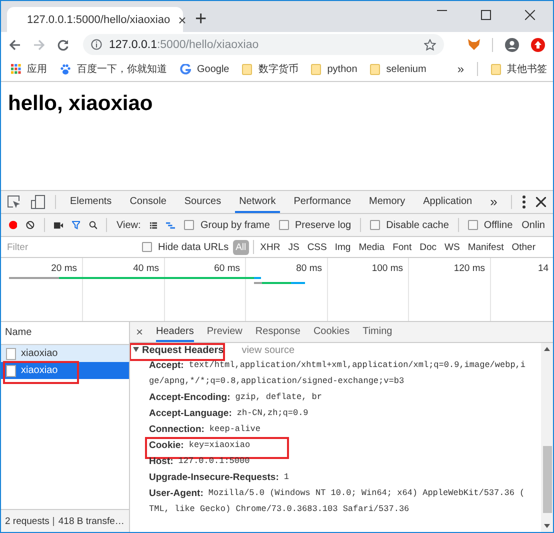 Image resolution: width=554 pixels, height=533 pixels. Describe the element at coordinates (294, 247) in the screenshot. I see `type-filter-button: JS` at that location.